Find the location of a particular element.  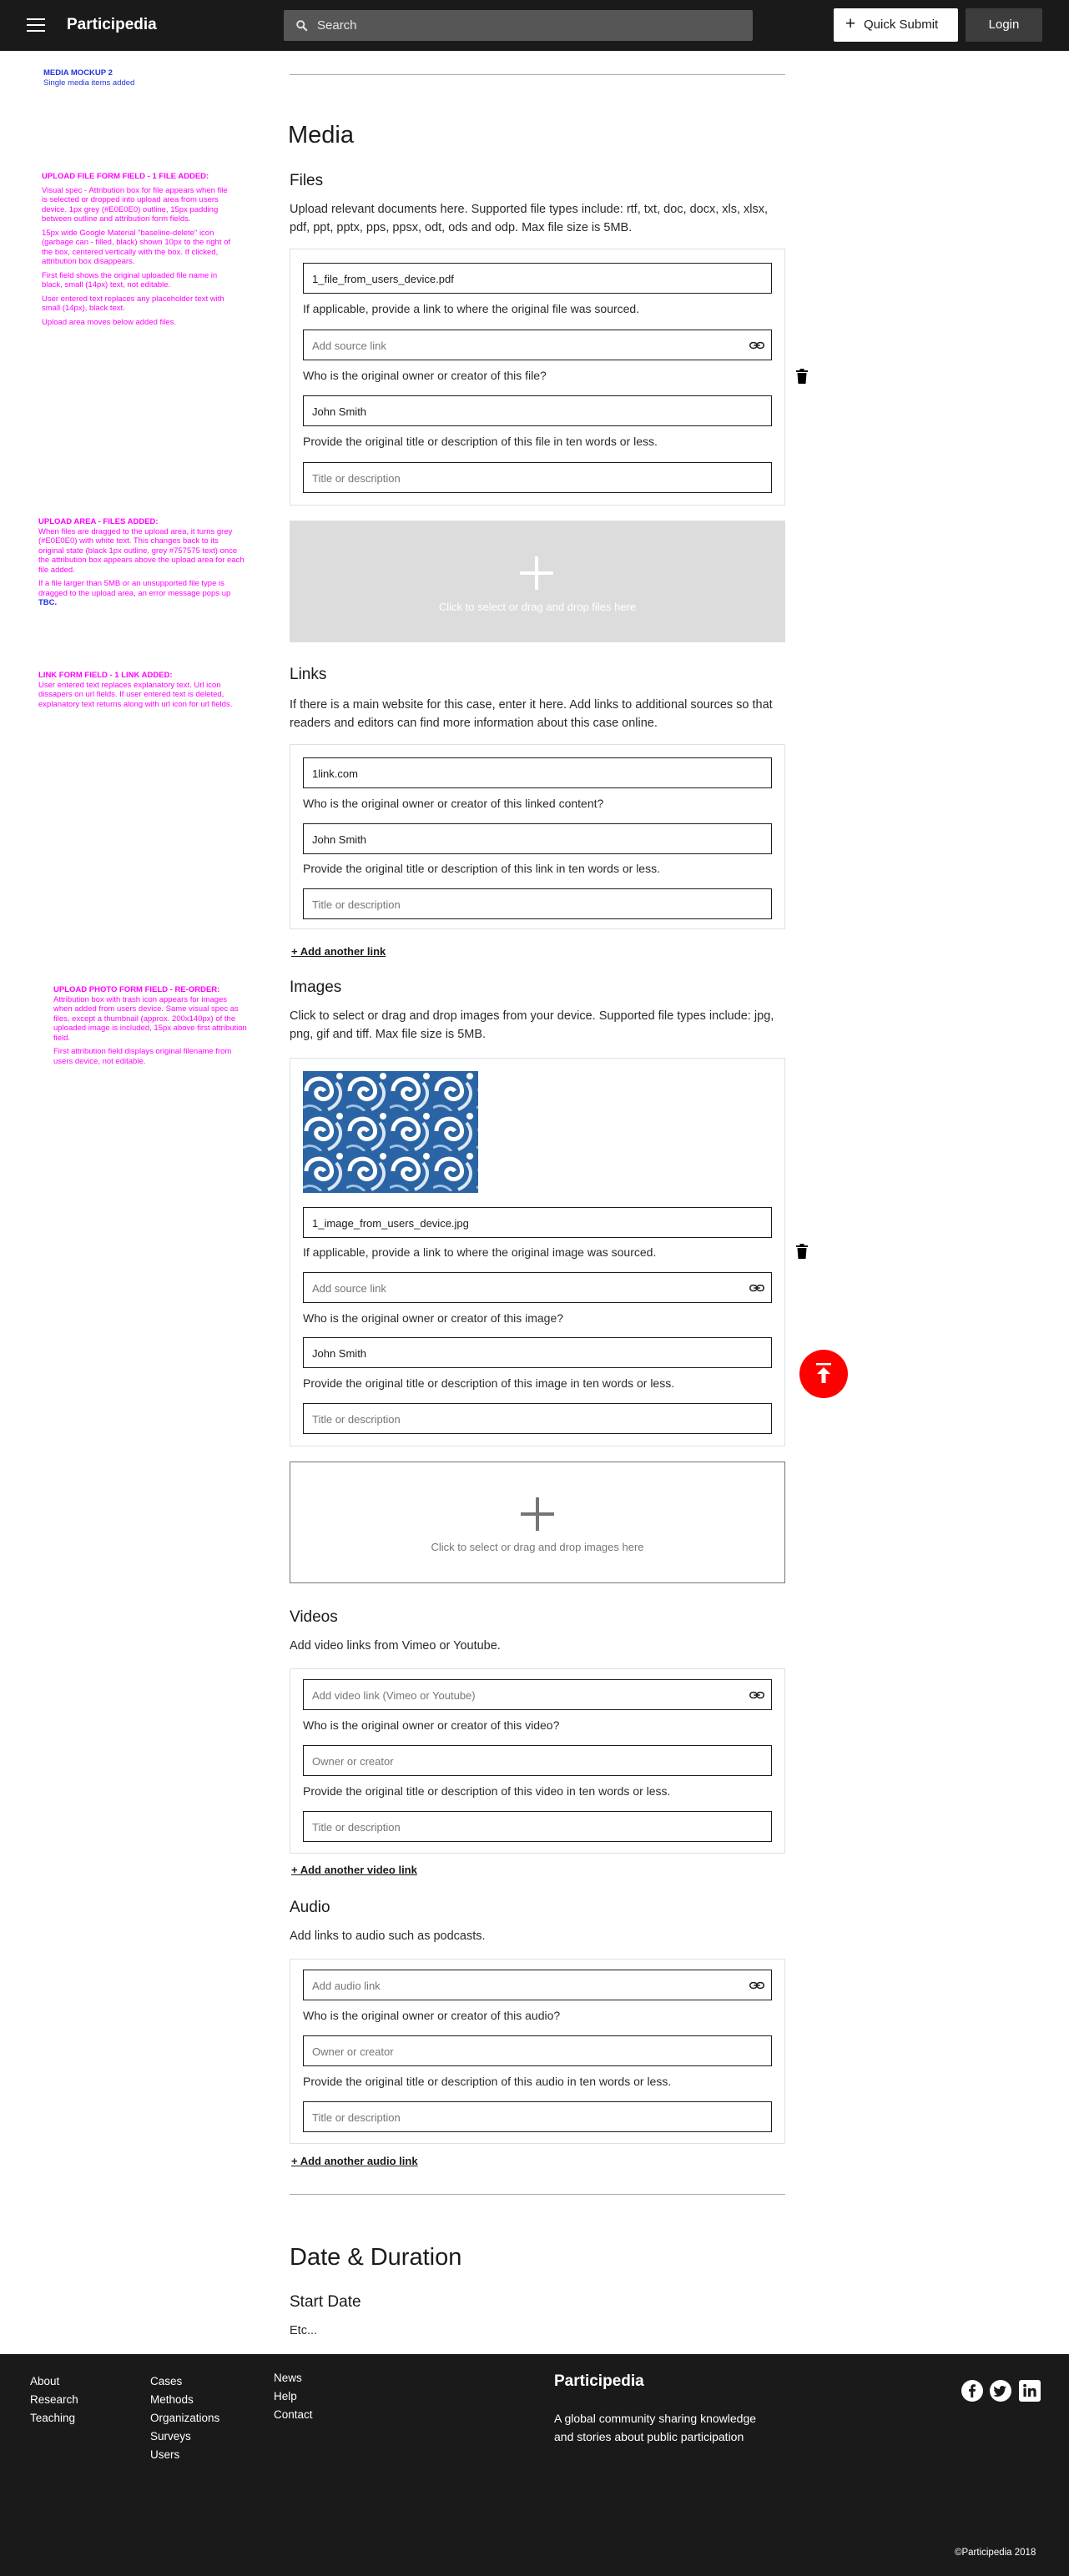

video-owner-input: Owner or creator is located at coordinates (537, 1760).